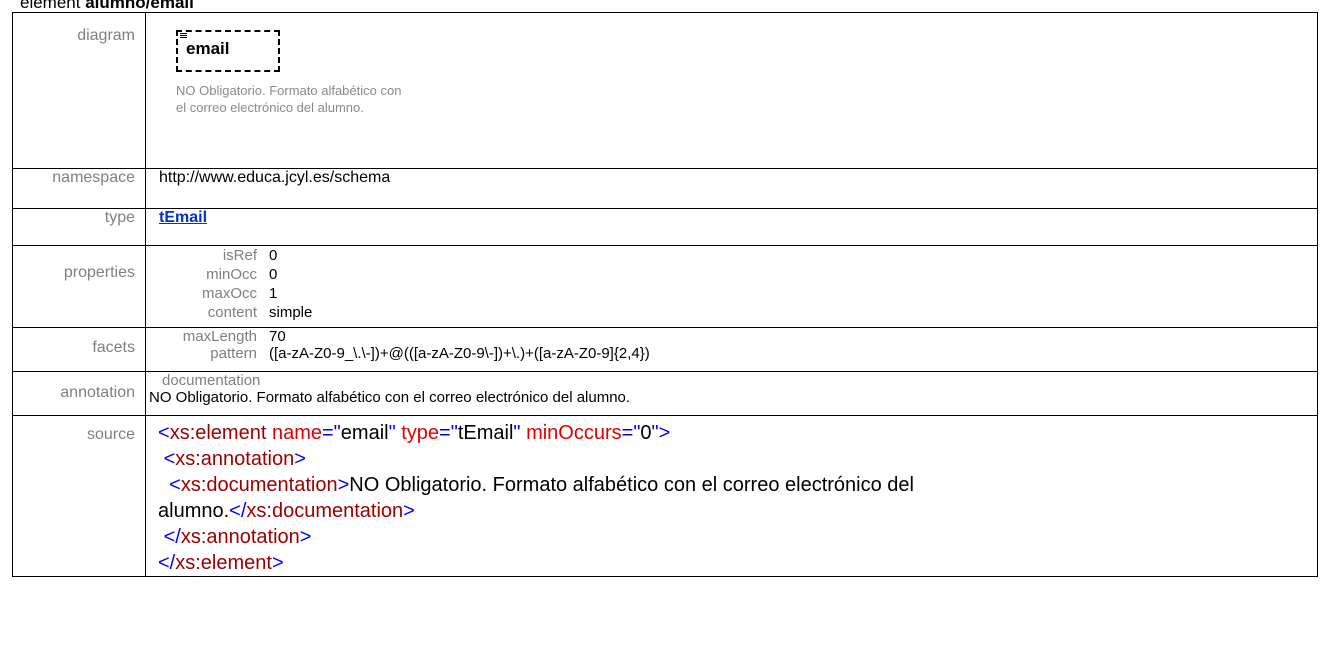  Describe the element at coordinates (79, 349) in the screenshot. I see `label-facets: facets` at that location.